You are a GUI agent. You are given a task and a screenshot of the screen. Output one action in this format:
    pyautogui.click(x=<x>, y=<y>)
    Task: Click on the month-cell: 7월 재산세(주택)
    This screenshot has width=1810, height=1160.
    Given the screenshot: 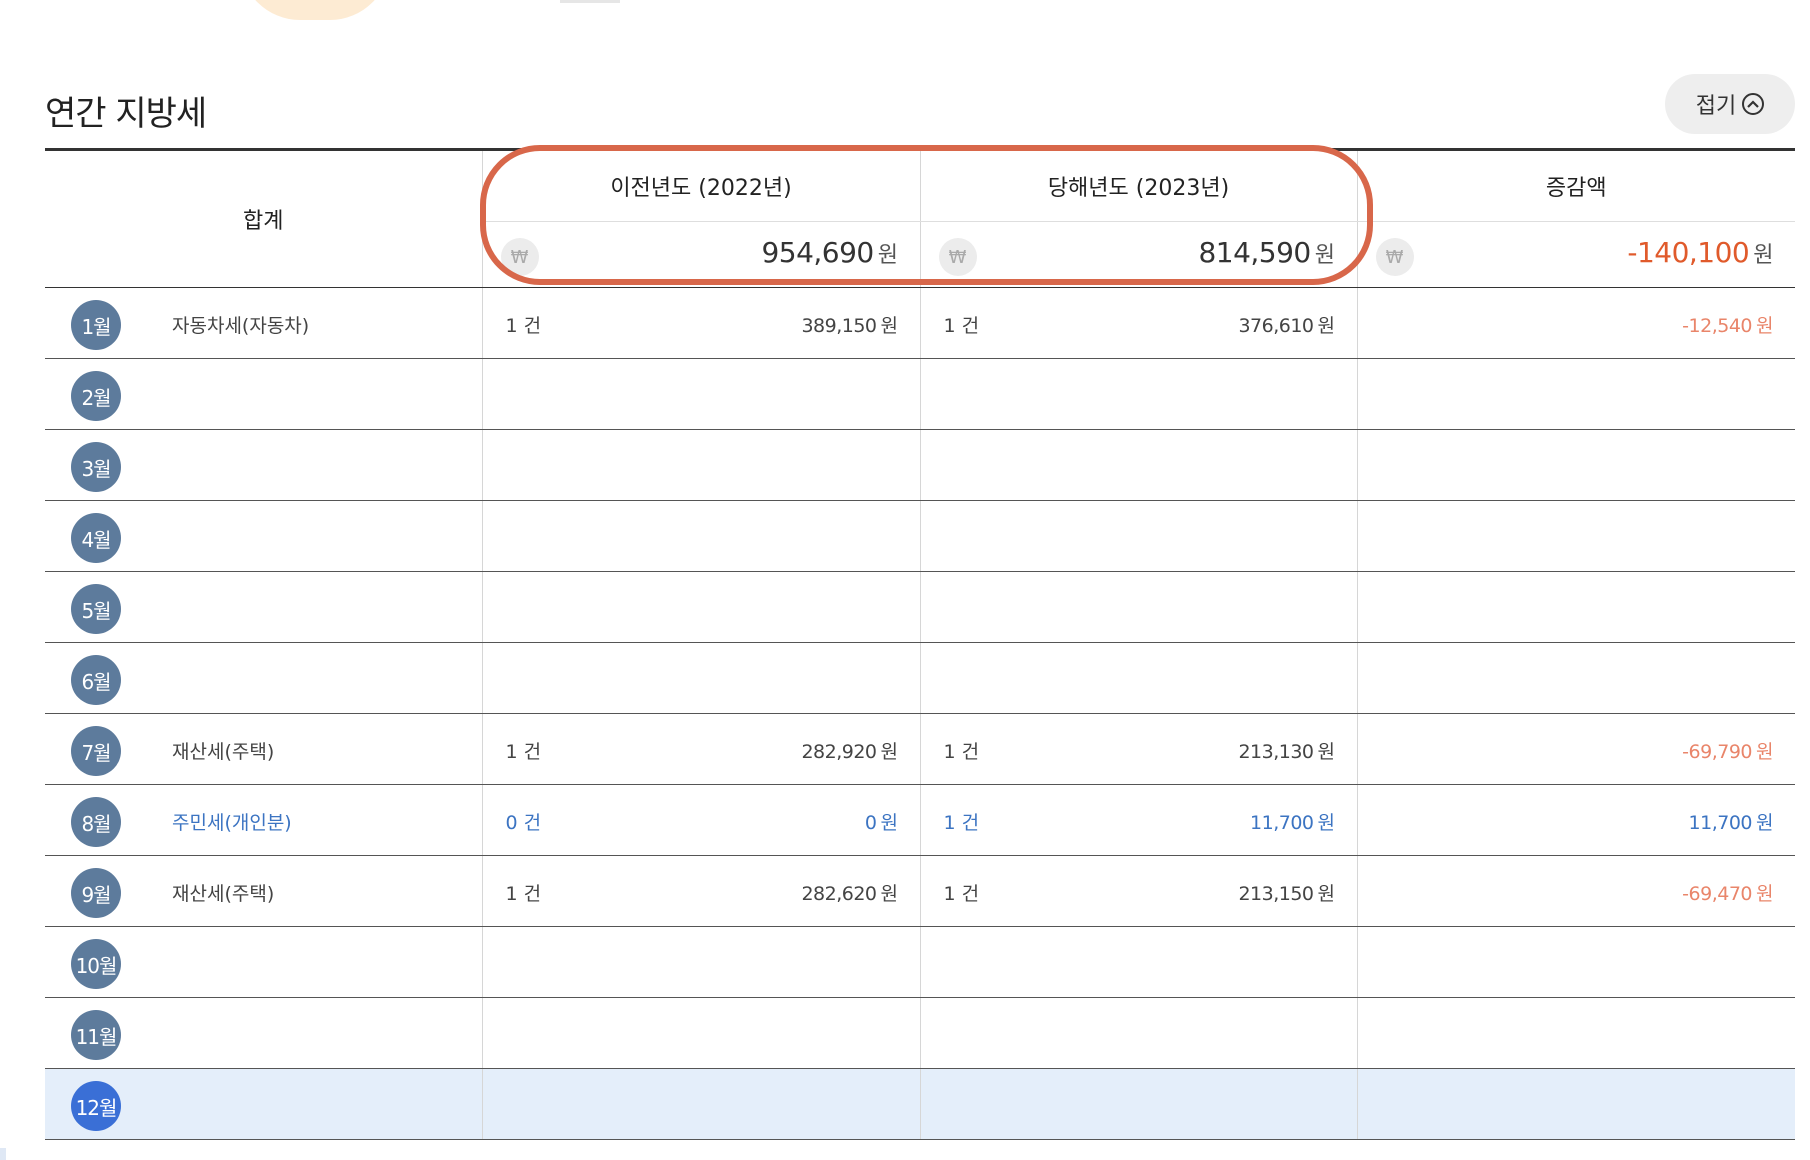 What is the action you would take?
    pyautogui.click(x=263, y=749)
    